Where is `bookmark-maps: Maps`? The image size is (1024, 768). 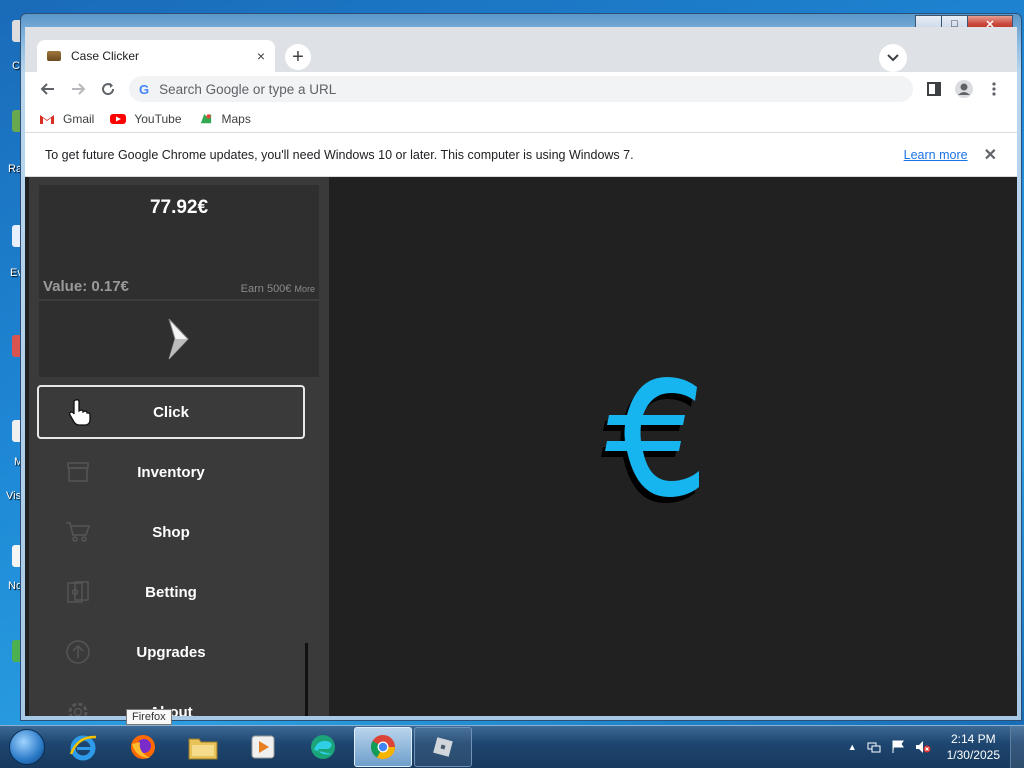 bookmark-maps: Maps is located at coordinates (224, 119).